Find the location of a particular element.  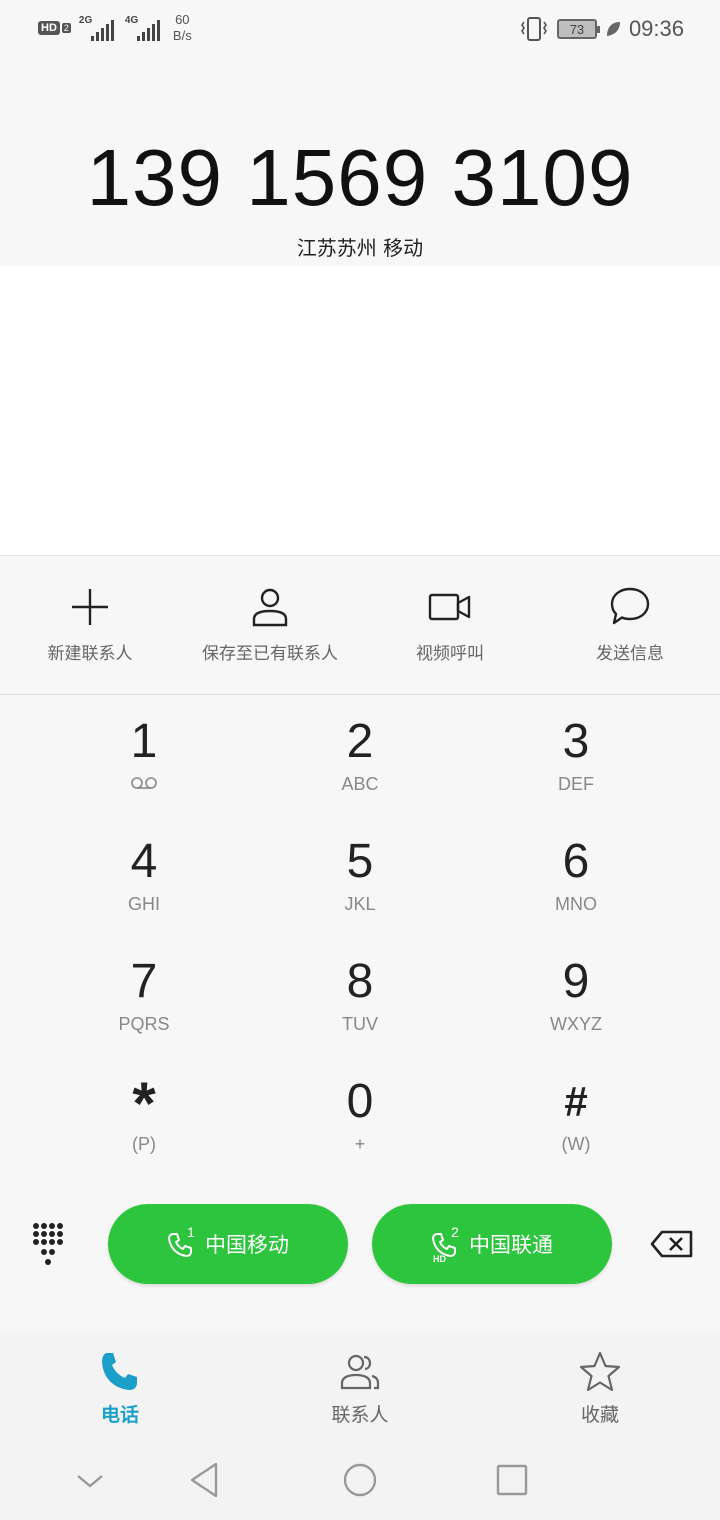

key-star: * (P) is located at coordinates (144, 1116).